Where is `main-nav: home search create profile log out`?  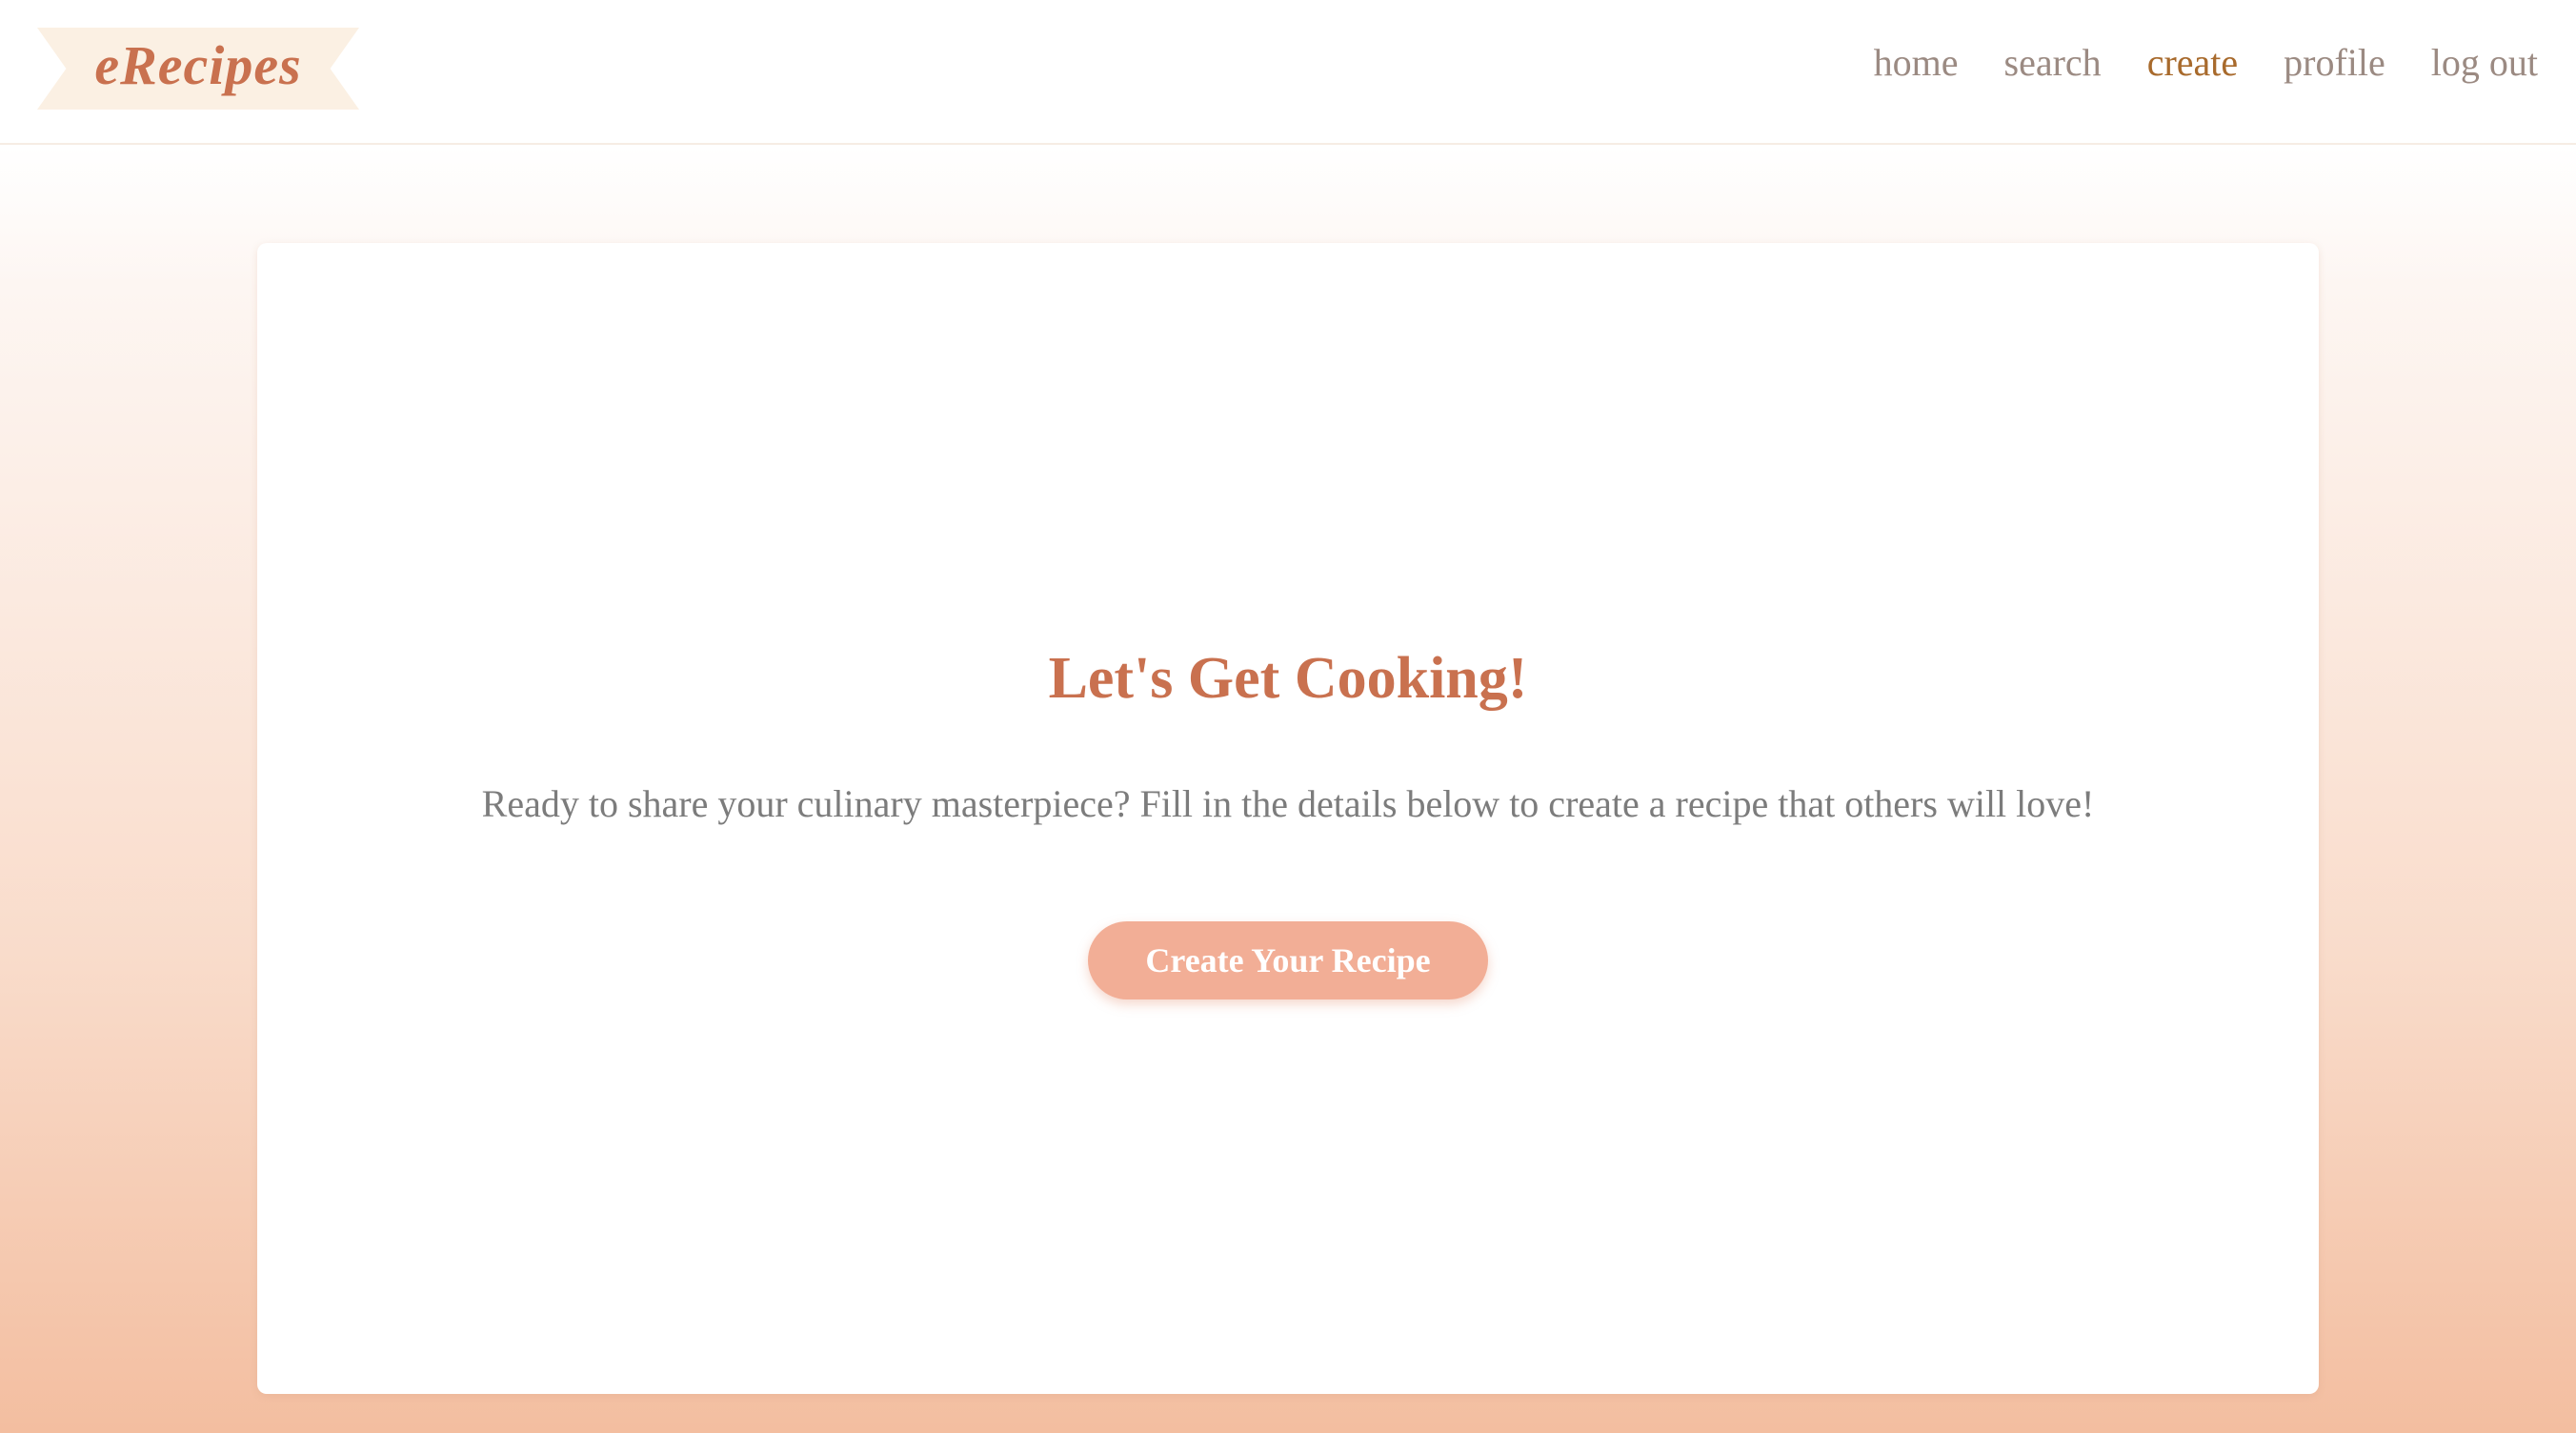
main-nav: home search create profile log out is located at coordinates (2206, 63).